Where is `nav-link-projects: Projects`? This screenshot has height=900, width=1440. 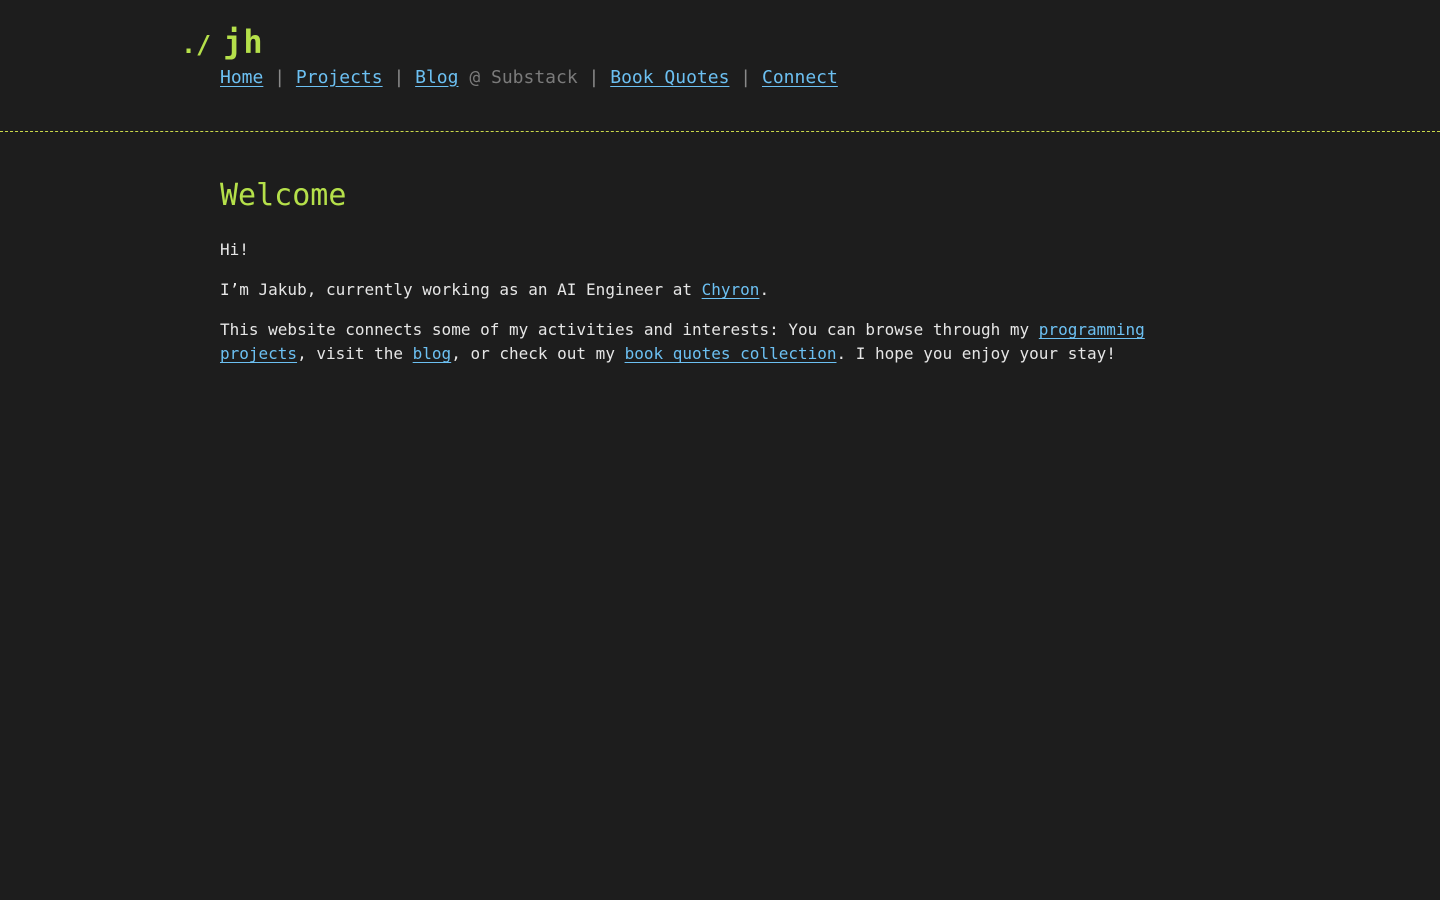
nav-link-projects: Projects is located at coordinates (339, 77).